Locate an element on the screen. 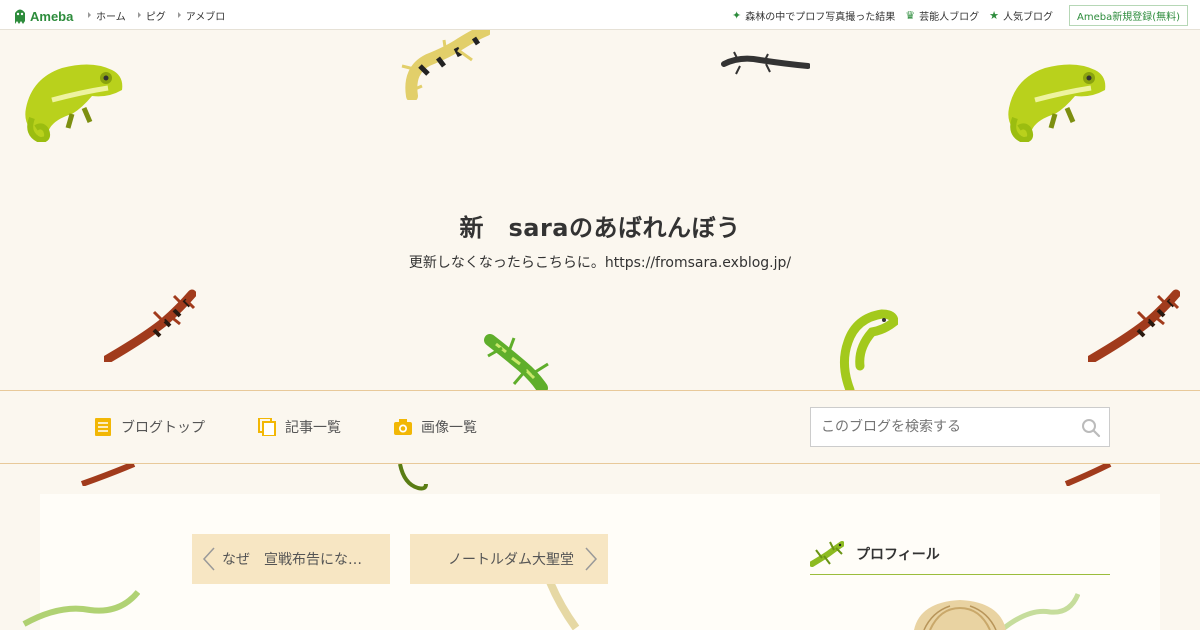  copy-icon is located at coordinates (267, 427).